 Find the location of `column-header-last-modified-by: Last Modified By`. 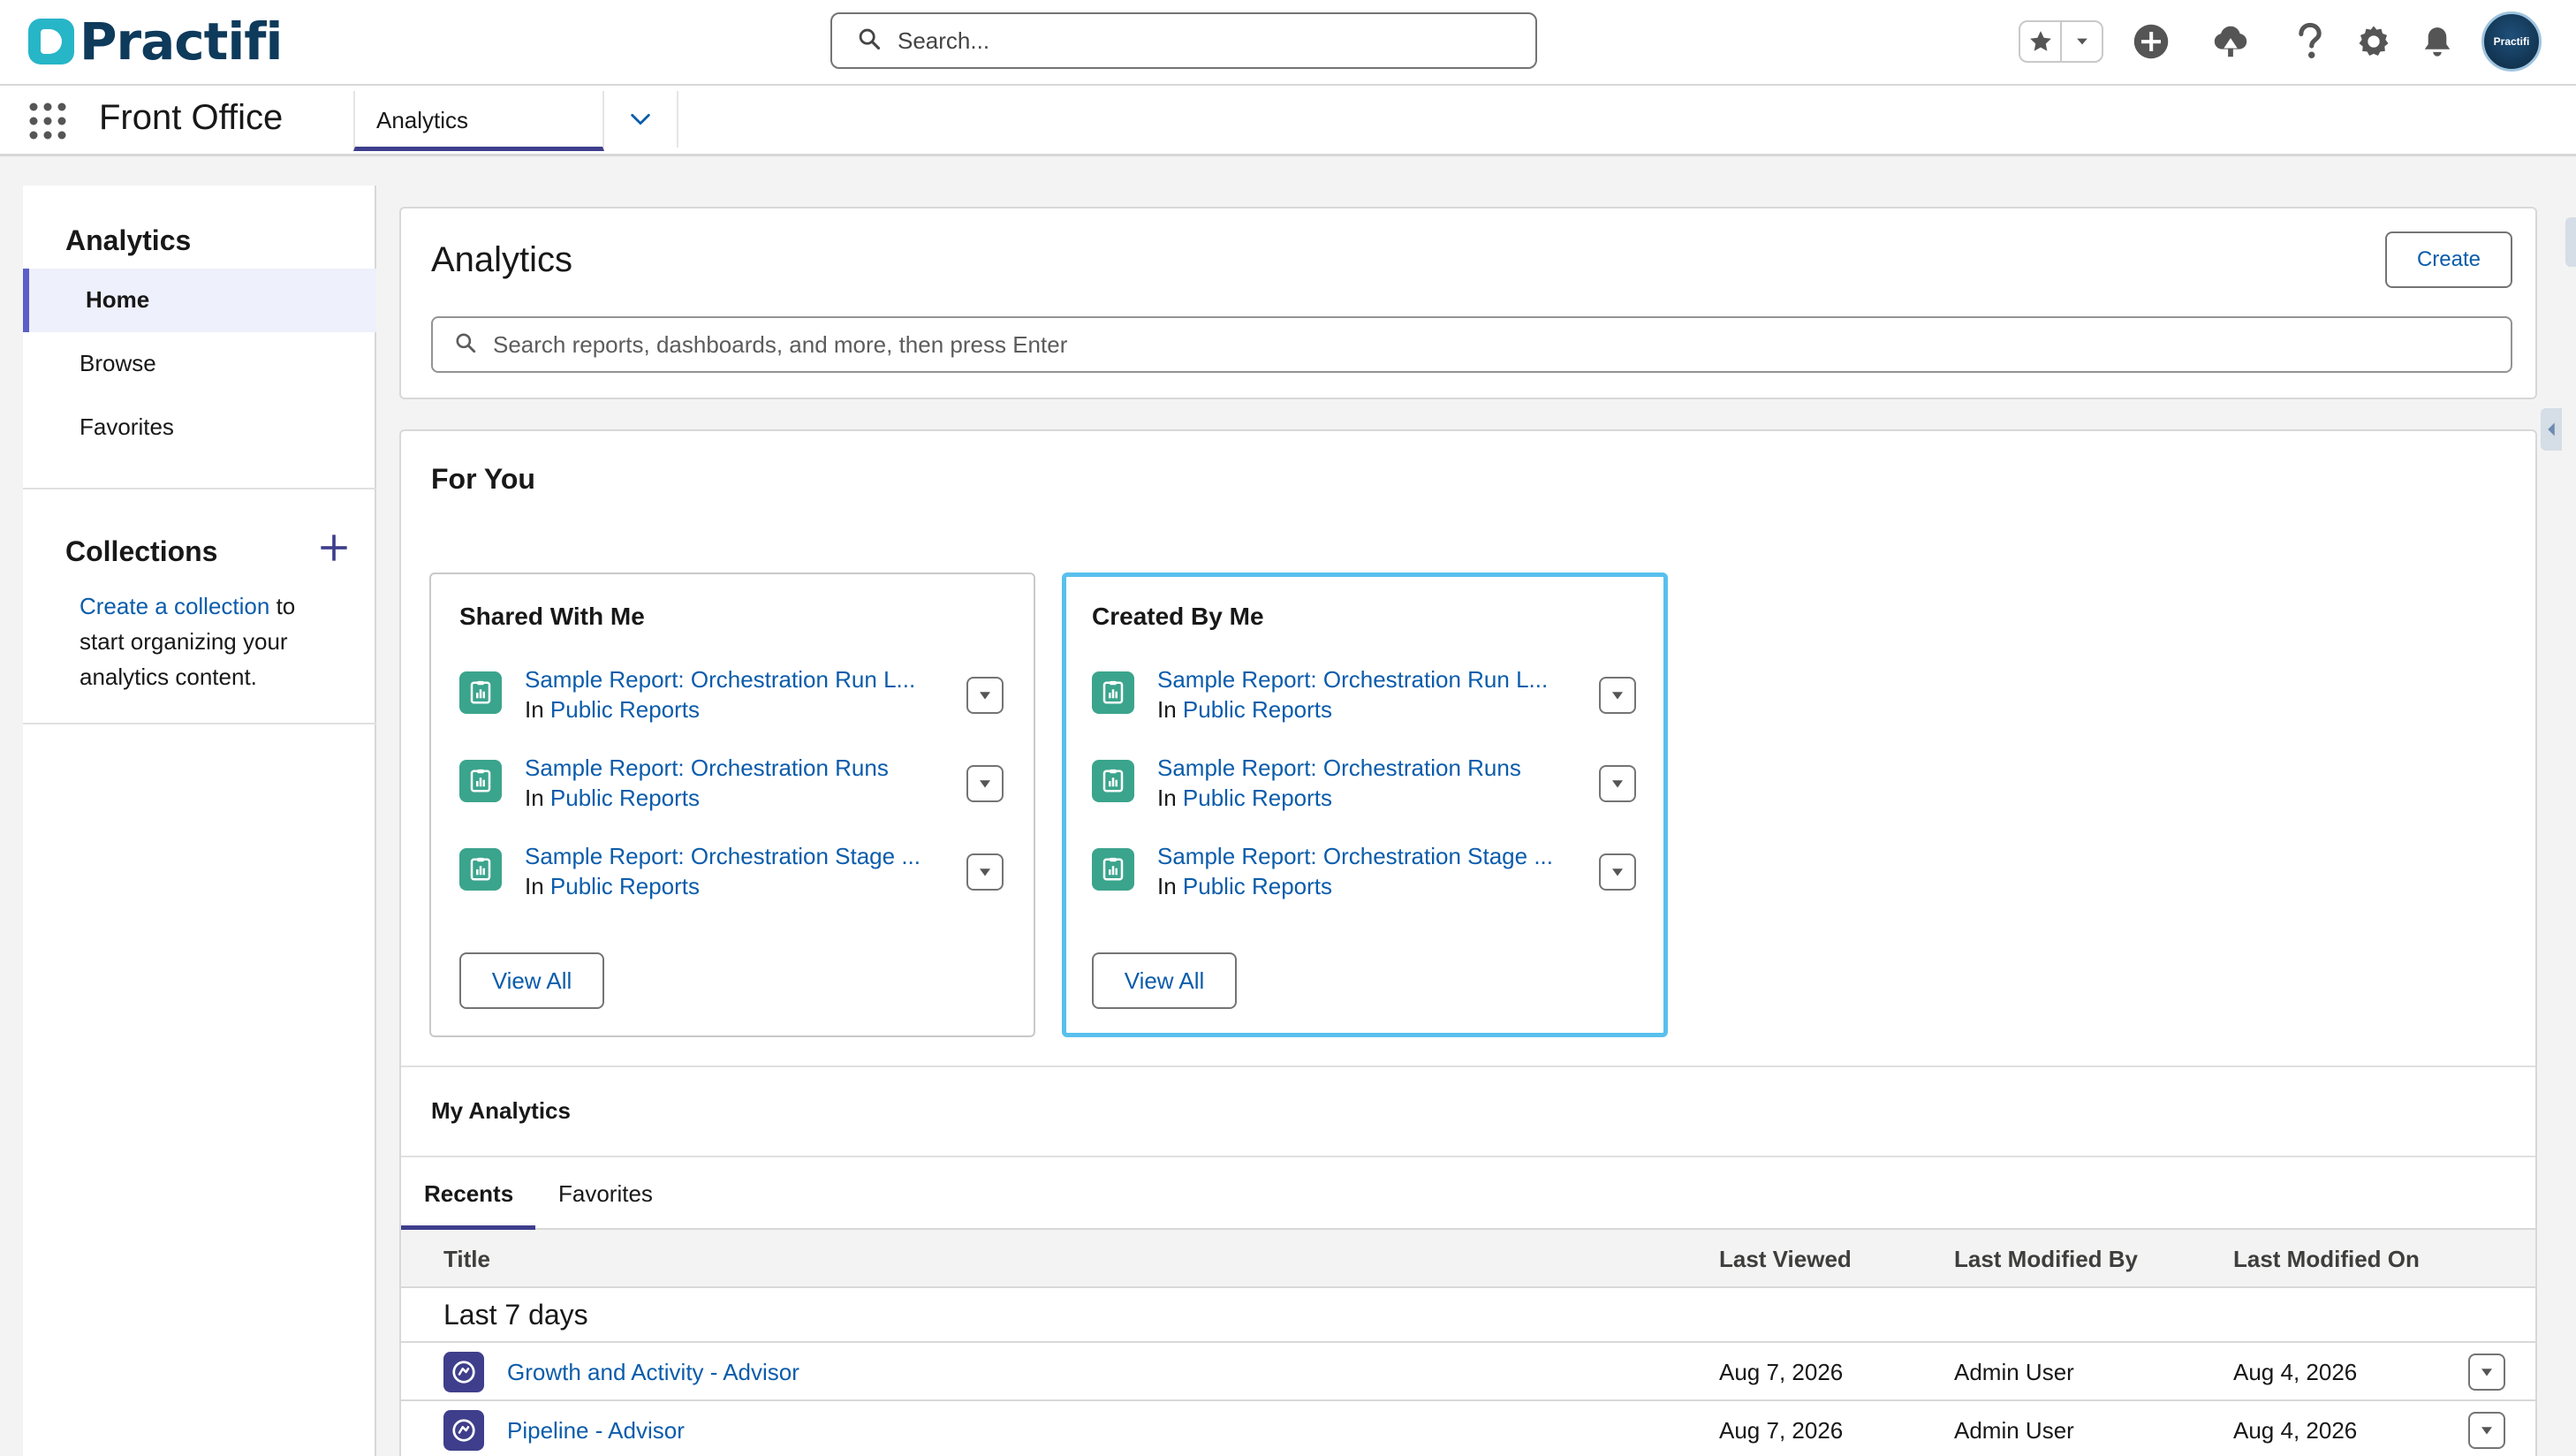

column-header-last-modified-by: Last Modified By is located at coordinates (2046, 1259).